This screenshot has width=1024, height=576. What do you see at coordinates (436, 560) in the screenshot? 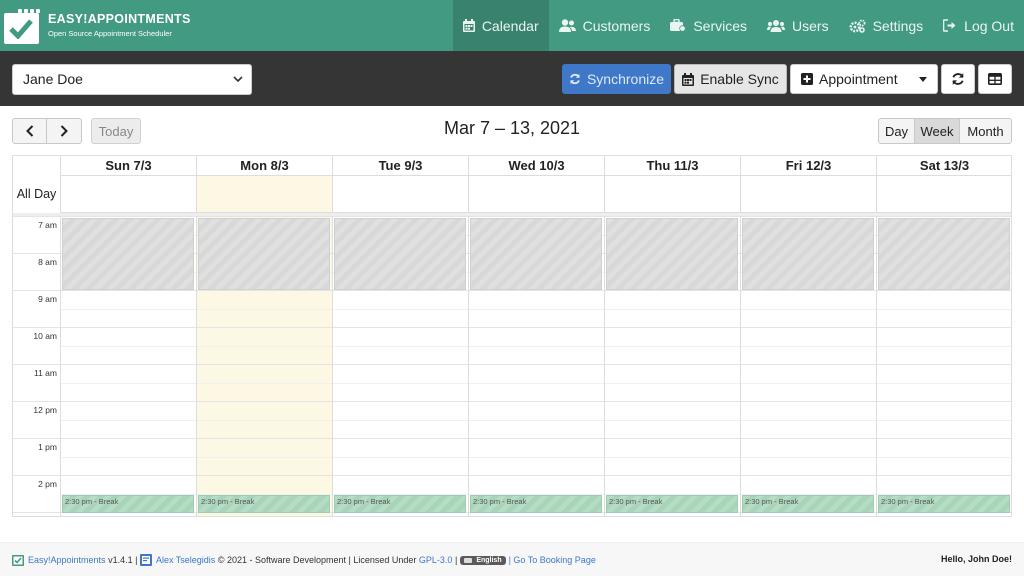
I see `license-link: GPL-3.0` at bounding box center [436, 560].